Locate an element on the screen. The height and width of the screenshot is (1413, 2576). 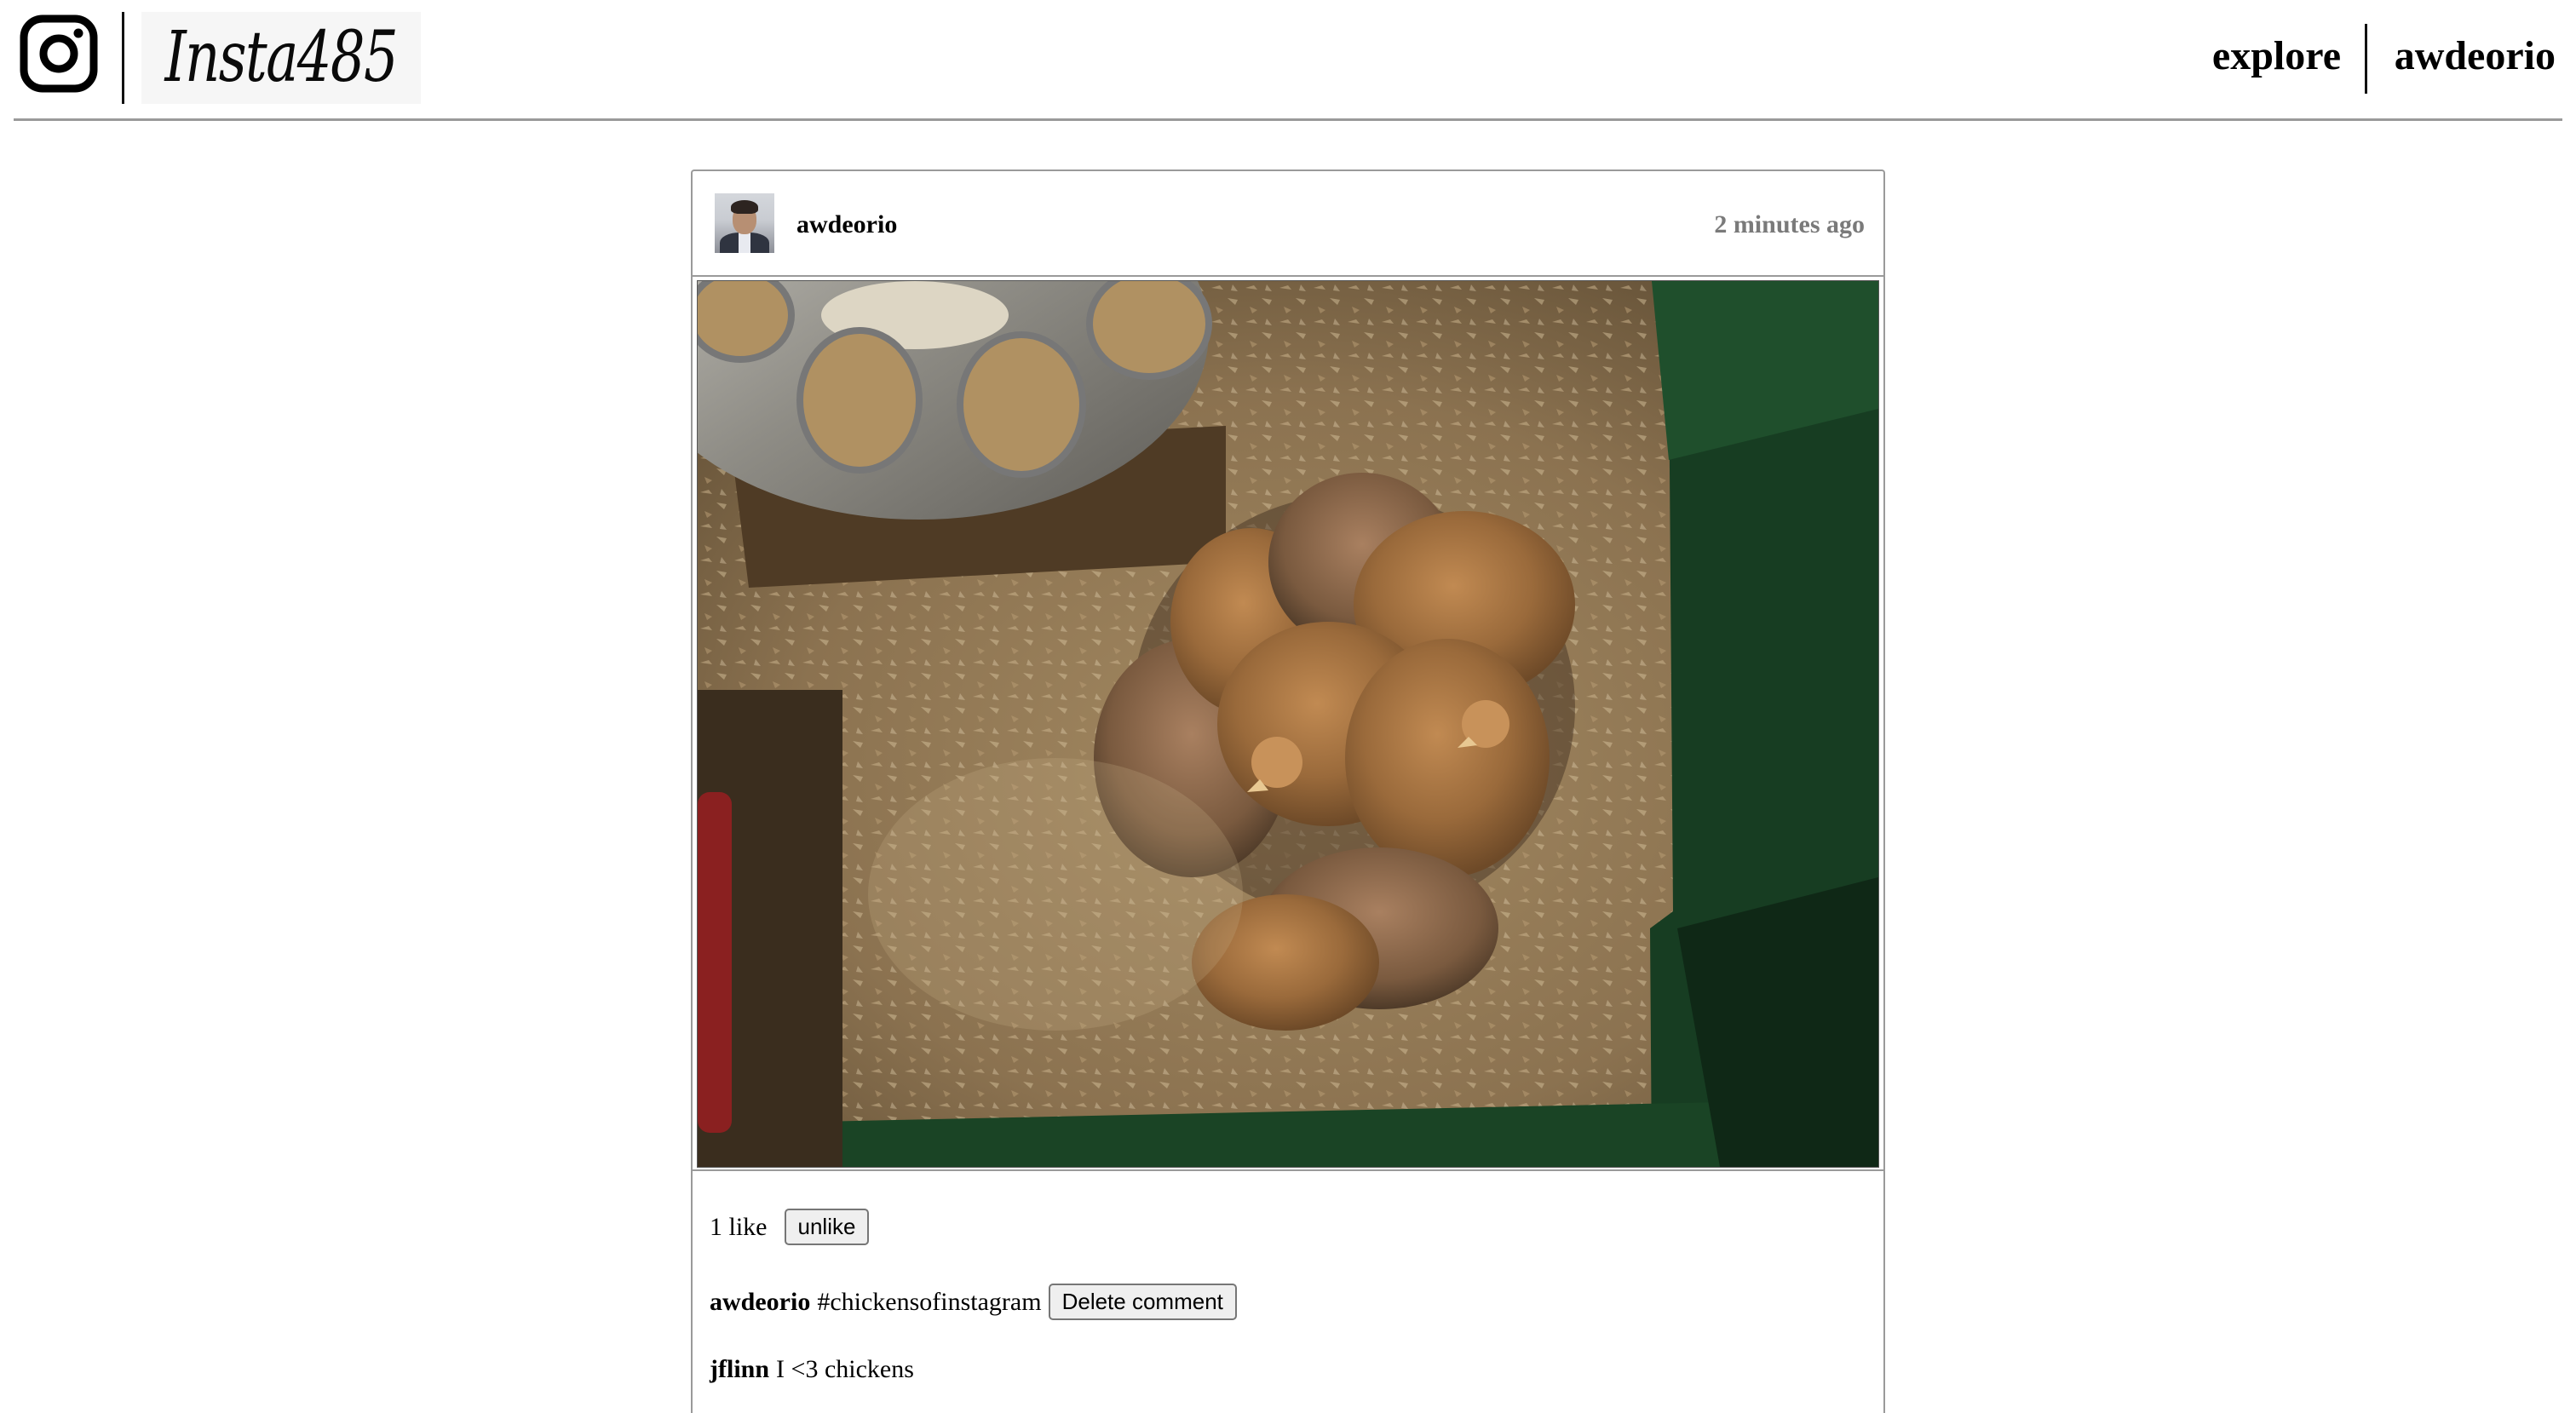
nav-divider is located at coordinates (2366, 59).